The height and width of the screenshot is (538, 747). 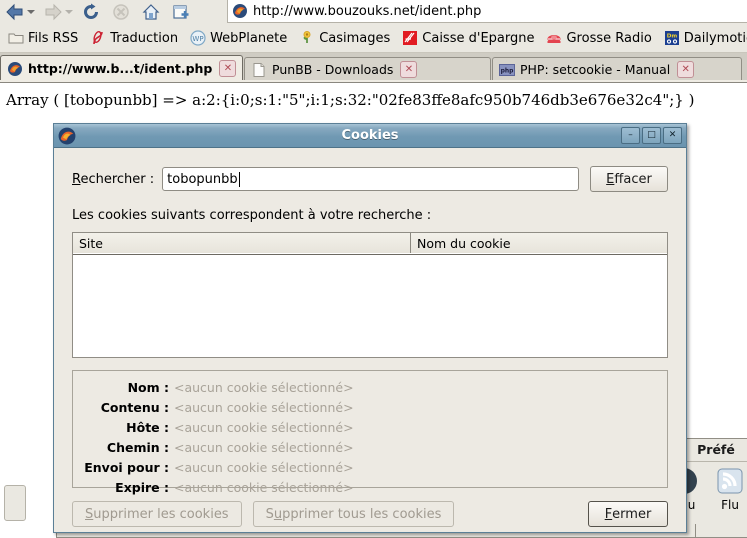 What do you see at coordinates (355, 38) in the screenshot?
I see `bookmark-casimages-label: Casimages` at bounding box center [355, 38].